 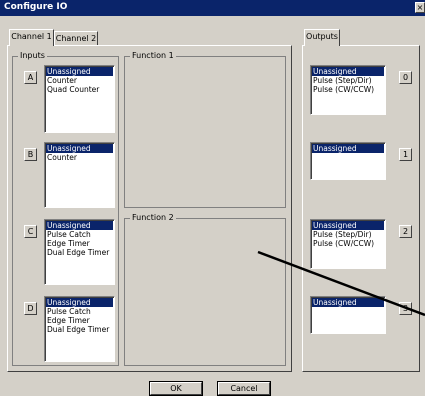 What do you see at coordinates (79, 89) in the screenshot?
I see `list-item: Quad Counter` at bounding box center [79, 89].